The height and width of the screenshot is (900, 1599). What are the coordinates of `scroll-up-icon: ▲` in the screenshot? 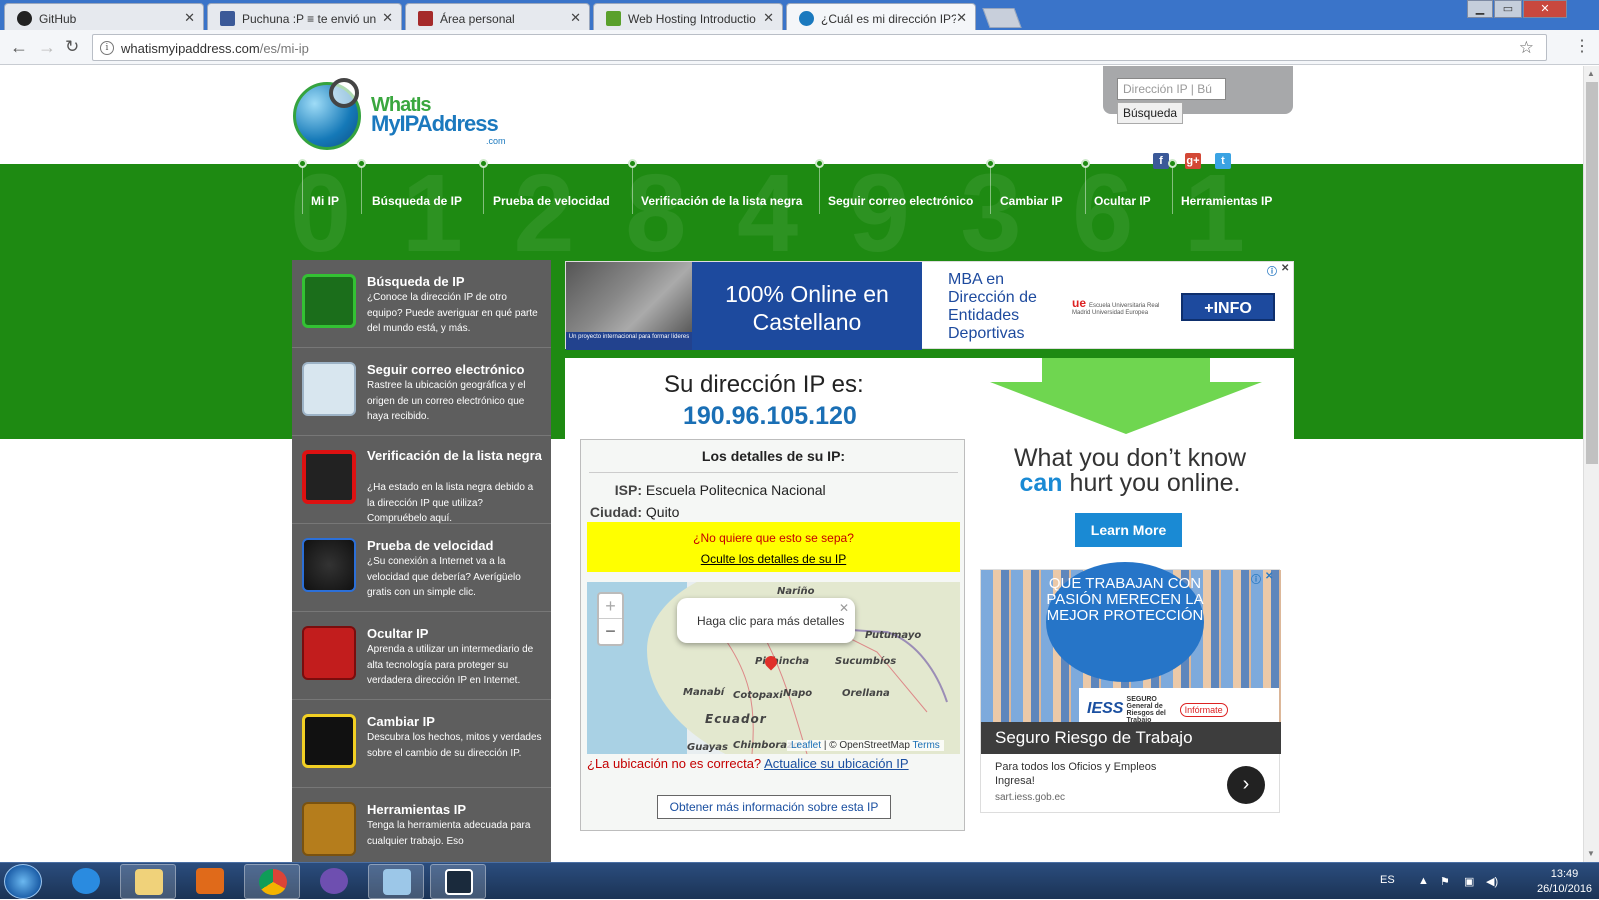 It's located at (1591, 73).